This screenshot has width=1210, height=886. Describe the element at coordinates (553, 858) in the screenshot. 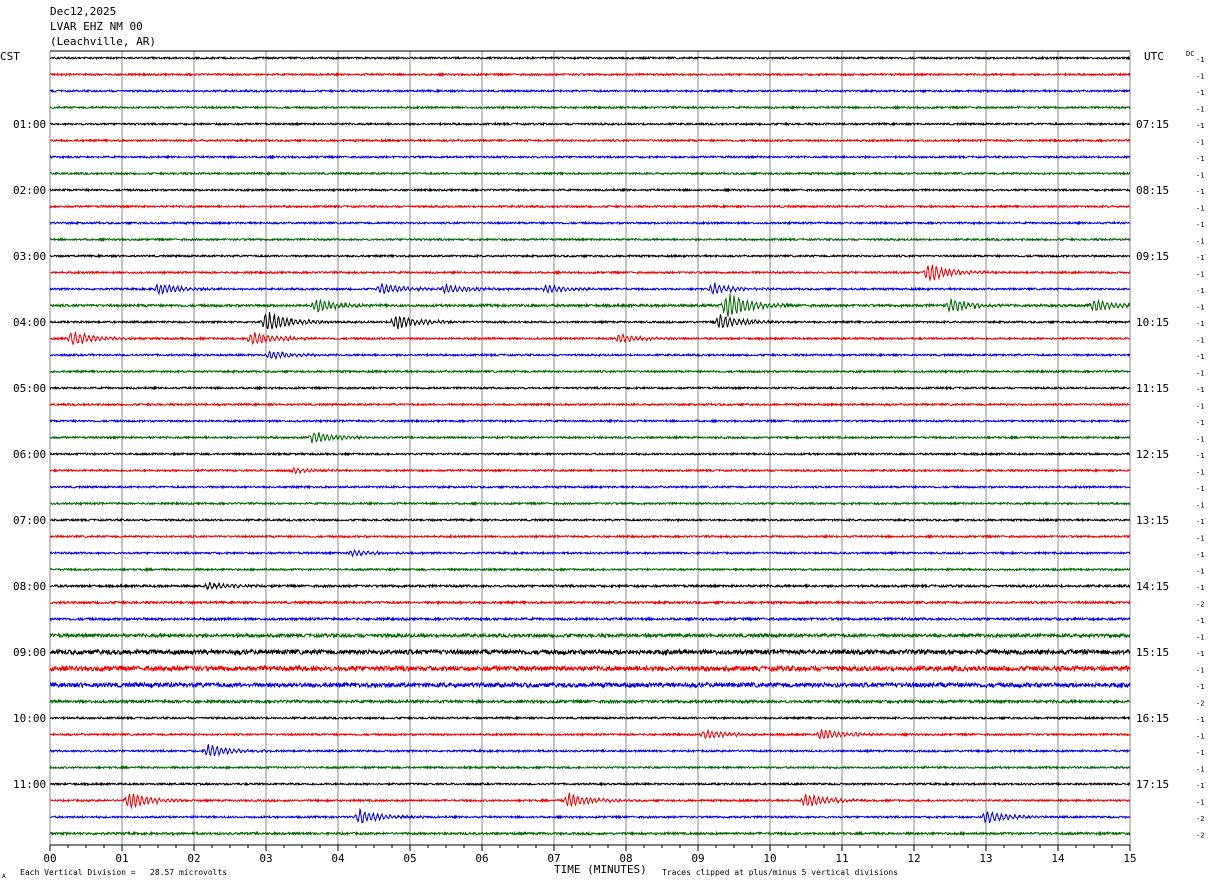

I see `x-tick-label: 07` at that location.